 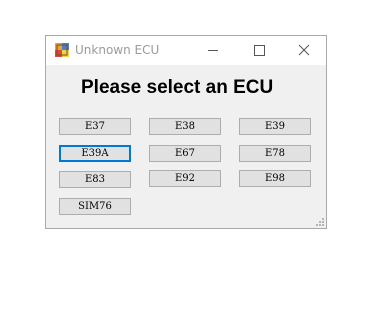 What do you see at coordinates (95, 179) in the screenshot?
I see `ecu-button-e83: E83` at bounding box center [95, 179].